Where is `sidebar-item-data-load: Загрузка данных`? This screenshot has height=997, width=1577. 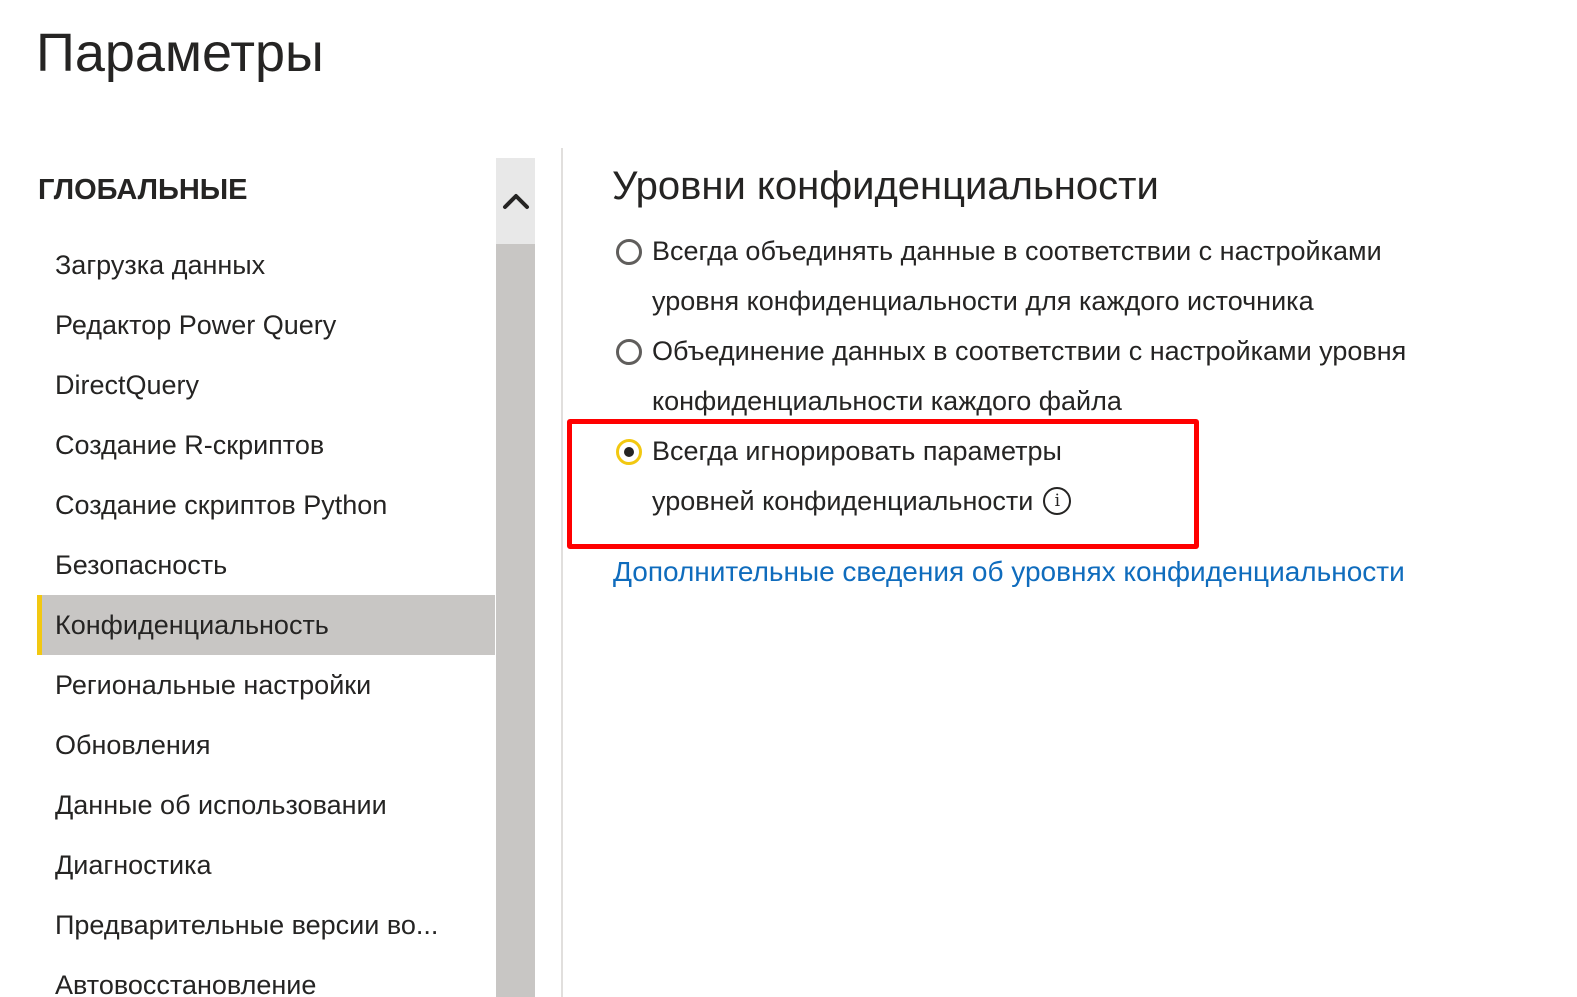 sidebar-item-data-load: Загрузка данных is located at coordinates (266, 265).